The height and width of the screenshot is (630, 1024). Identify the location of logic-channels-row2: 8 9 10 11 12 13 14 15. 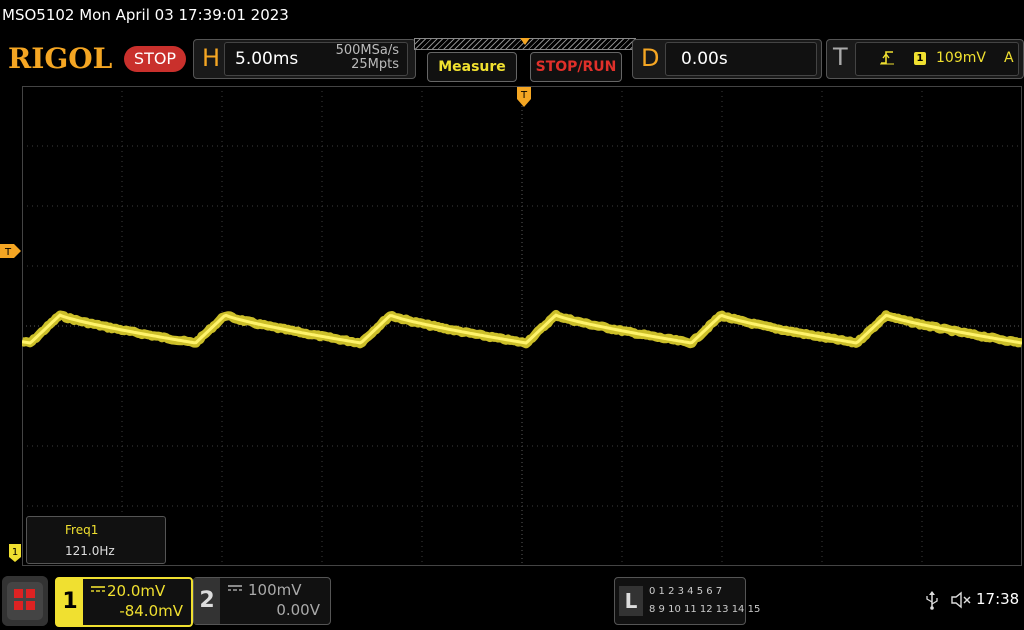
(705, 609).